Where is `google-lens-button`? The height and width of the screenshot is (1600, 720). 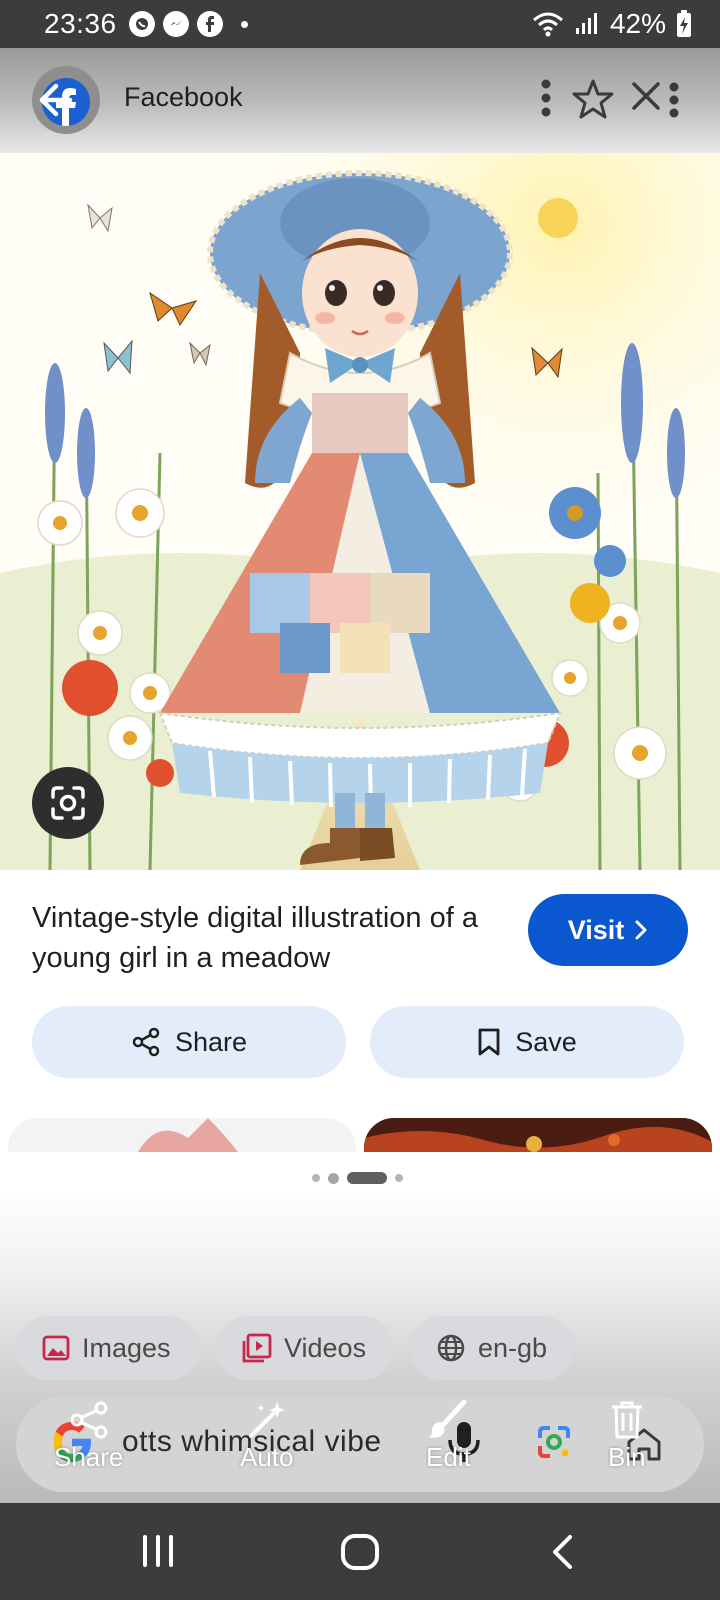
google-lens-button is located at coordinates (68, 803).